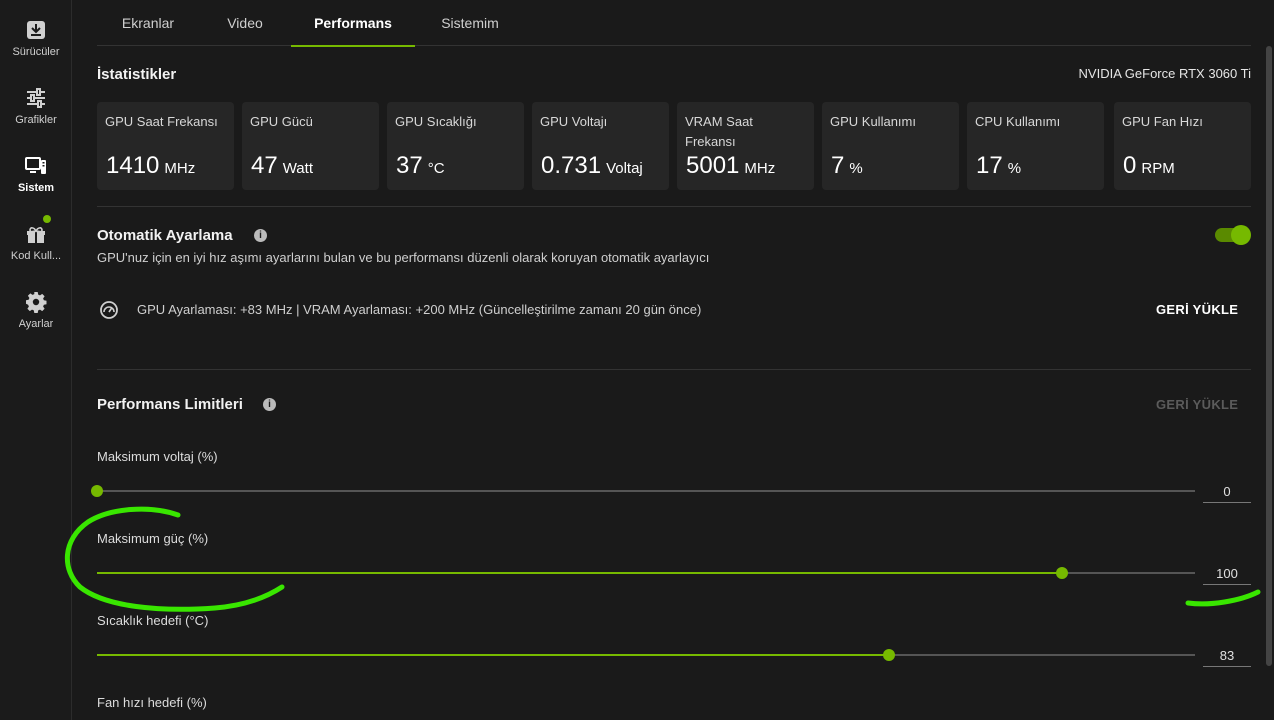 This screenshot has height=720, width=1274. Describe the element at coordinates (153, 620) in the screenshot. I see `temp-target-label: Sıcaklık hedefi (°C)` at that location.